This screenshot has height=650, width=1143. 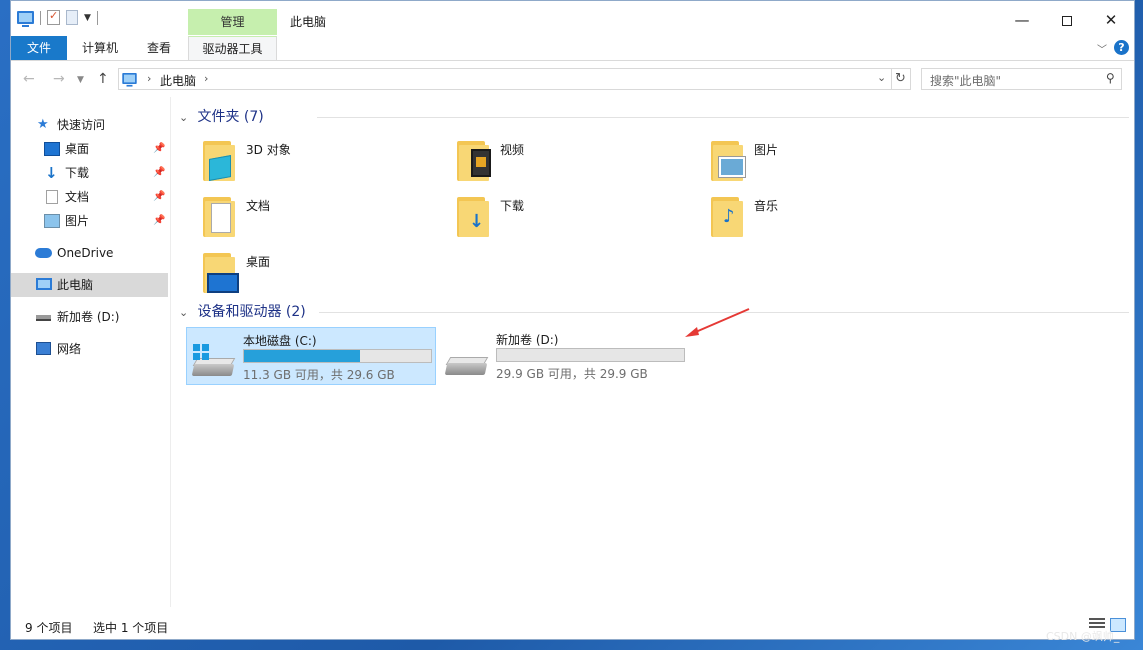 What do you see at coordinates (825, 221) in the screenshot?
I see `folder-music: ♪ 音乐` at bounding box center [825, 221].